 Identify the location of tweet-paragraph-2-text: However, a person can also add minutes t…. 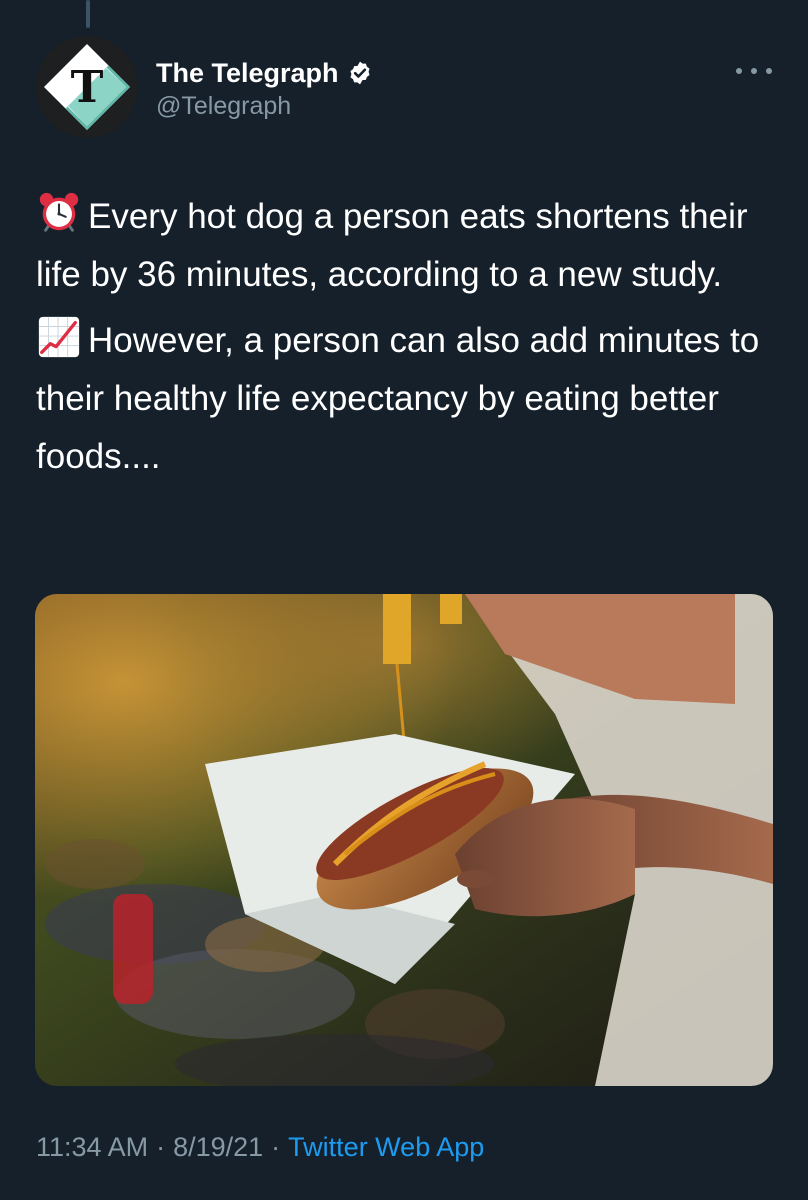
(398, 398).